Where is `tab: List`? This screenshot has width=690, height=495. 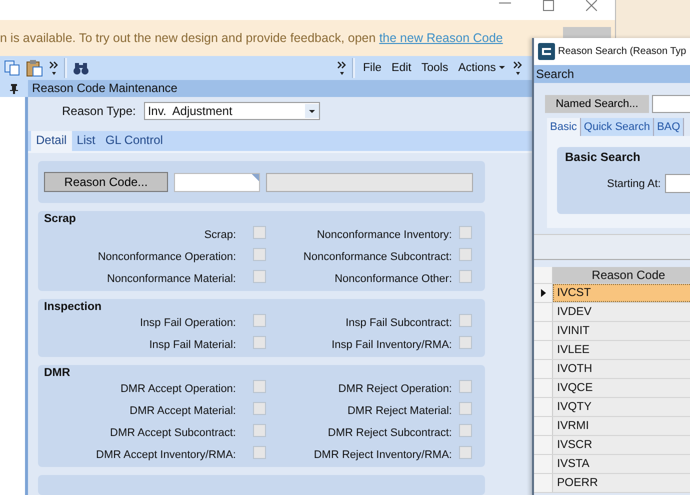
tab: List is located at coordinates (86, 141).